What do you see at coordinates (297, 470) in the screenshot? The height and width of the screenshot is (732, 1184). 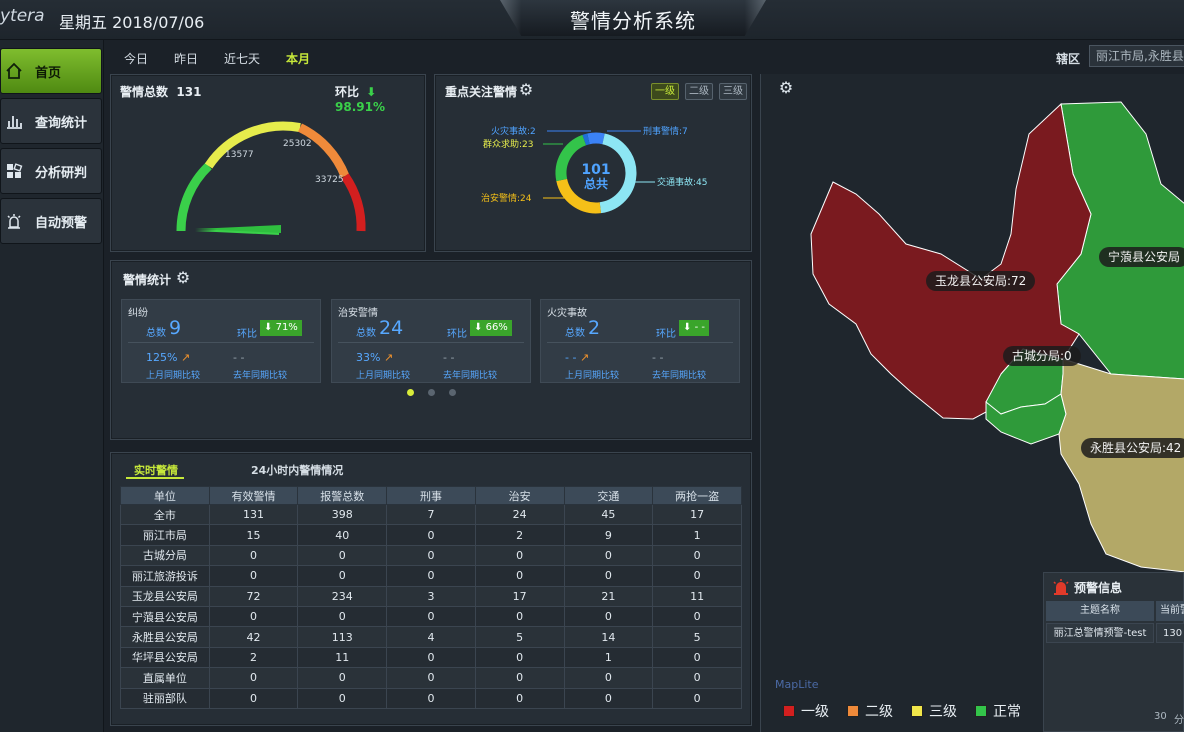 I see `tab-24-hours: 24小时内警情情况` at bounding box center [297, 470].